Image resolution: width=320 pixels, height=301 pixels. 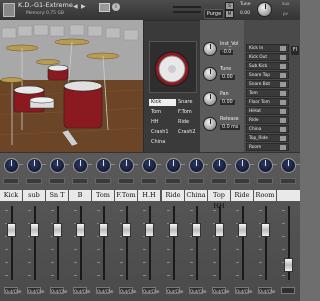 What do you see at coordinates (267, 129) in the screenshot?
I see `routing-row: China` at bounding box center [267, 129].